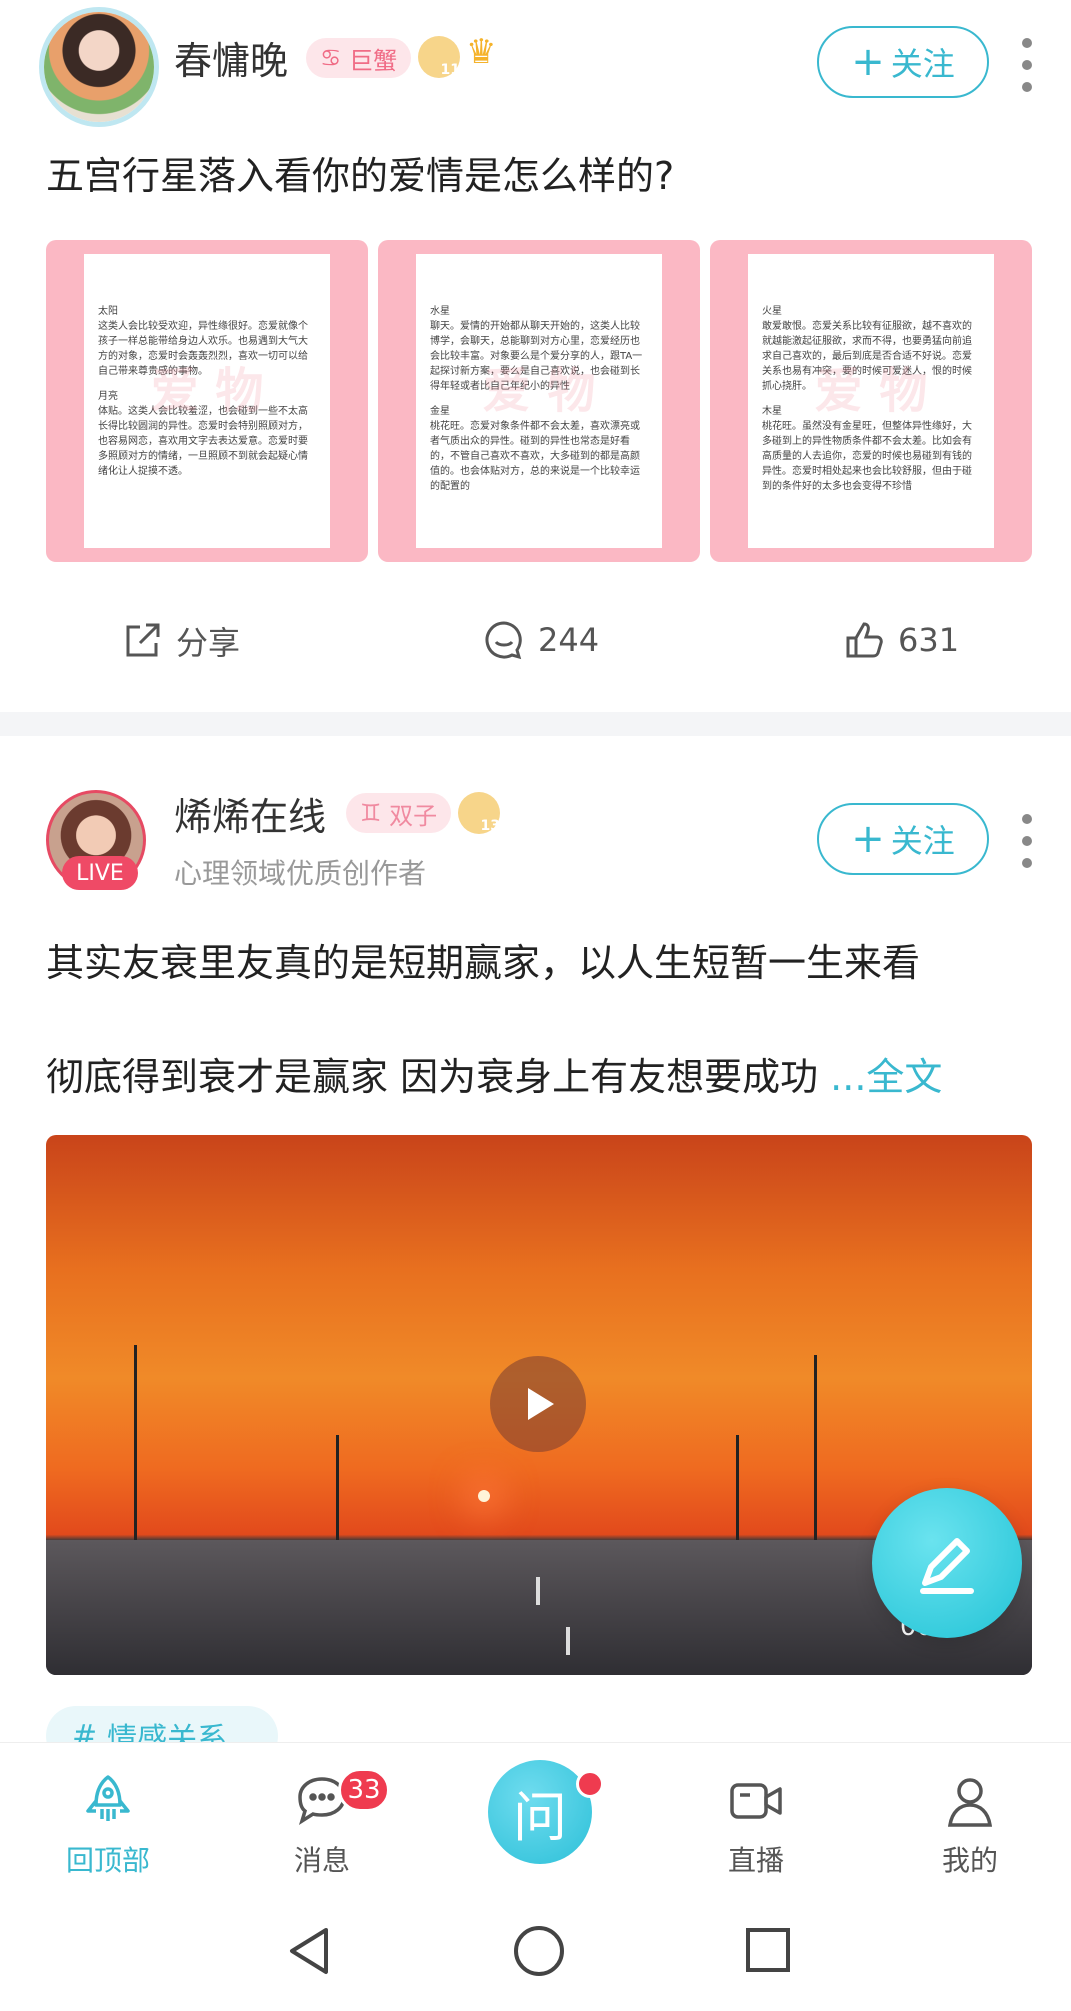 The height and width of the screenshot is (2011, 1071). What do you see at coordinates (772, 311) in the screenshot?
I see `image-paragraph: 火星` at bounding box center [772, 311].